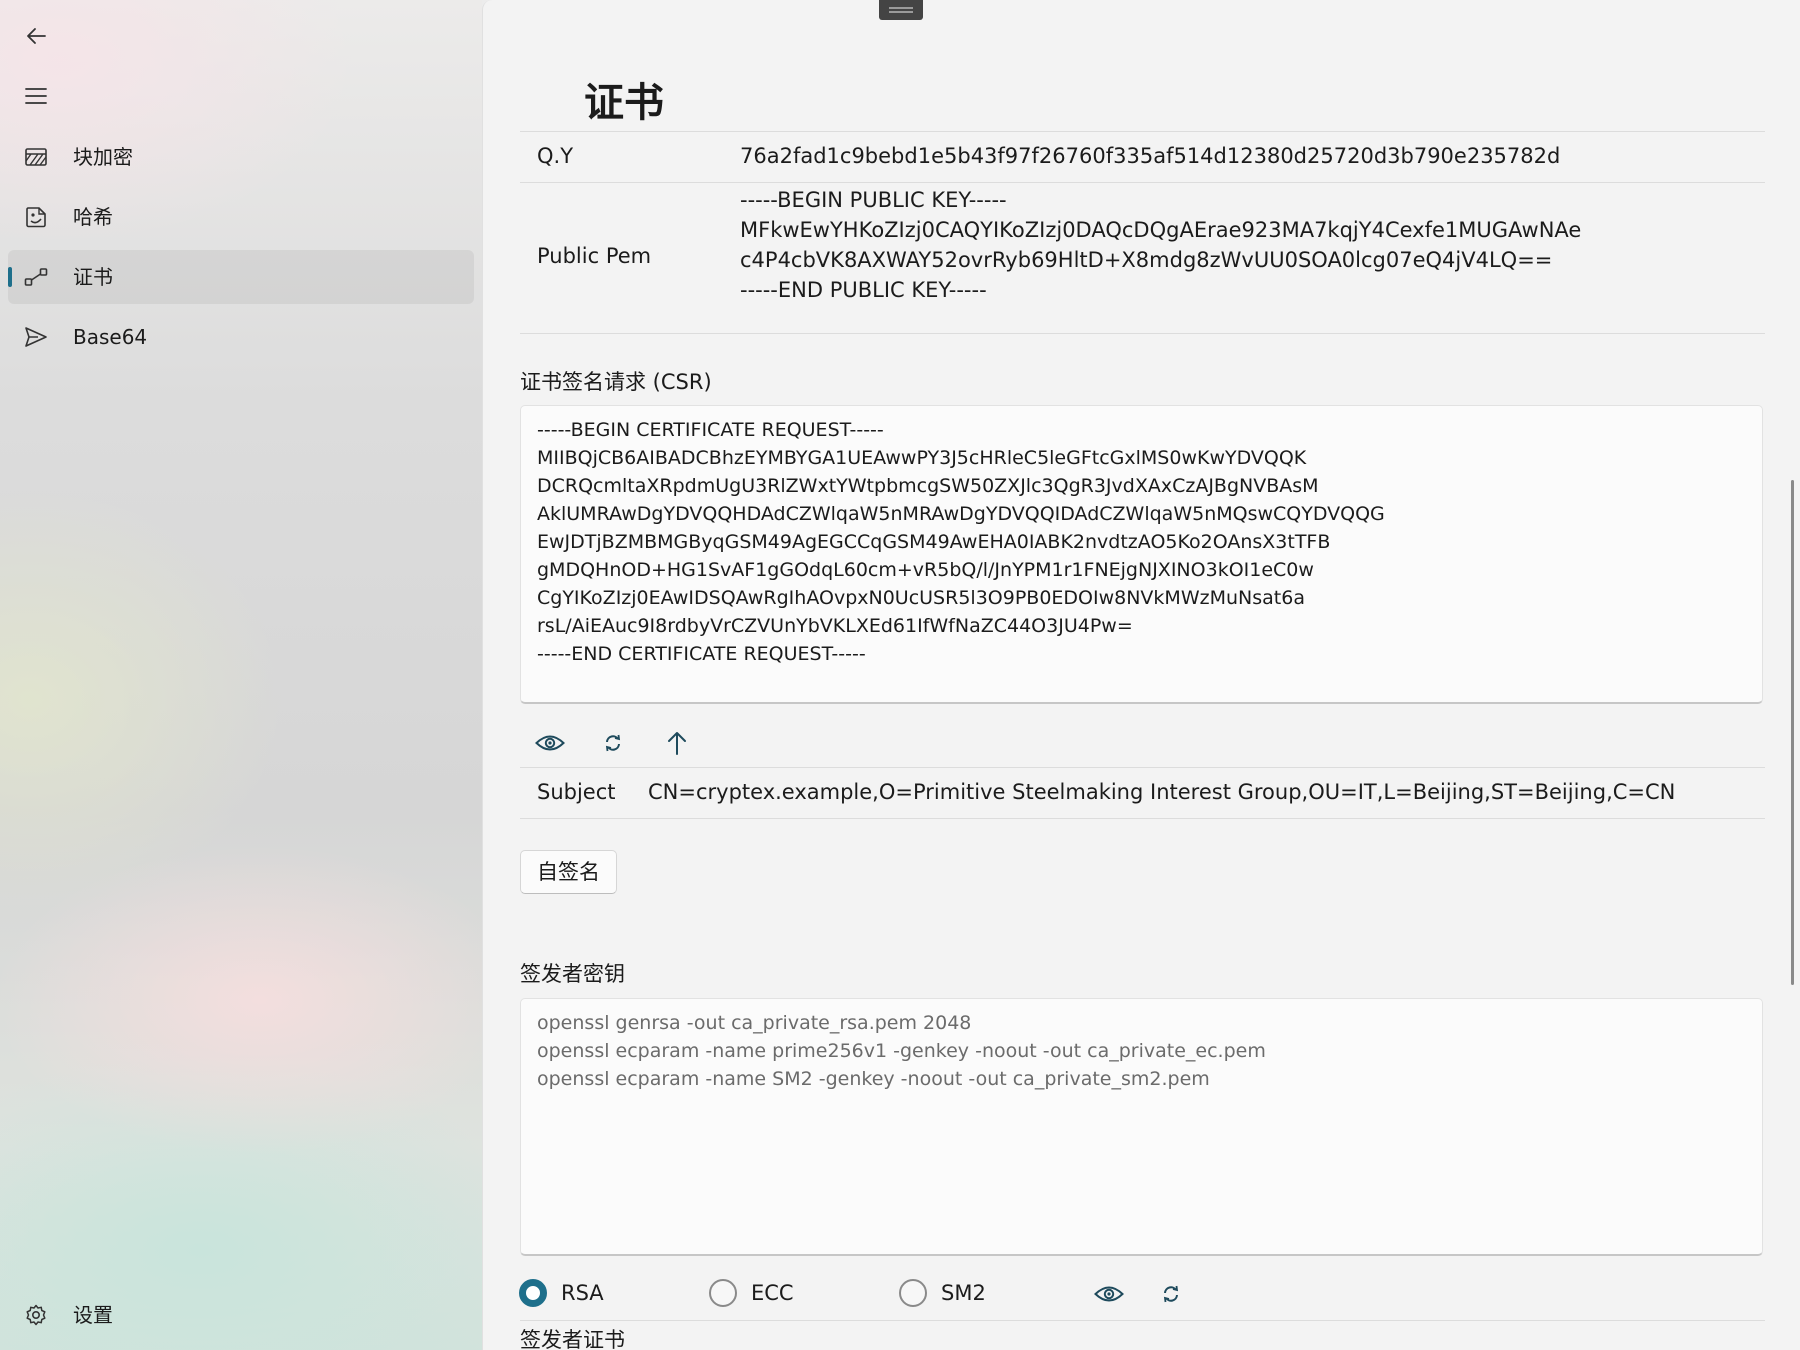 The width and height of the screenshot is (1800, 1350). What do you see at coordinates (616, 382) in the screenshot?
I see `csr-label: 证书签名请求 (CSR)` at bounding box center [616, 382].